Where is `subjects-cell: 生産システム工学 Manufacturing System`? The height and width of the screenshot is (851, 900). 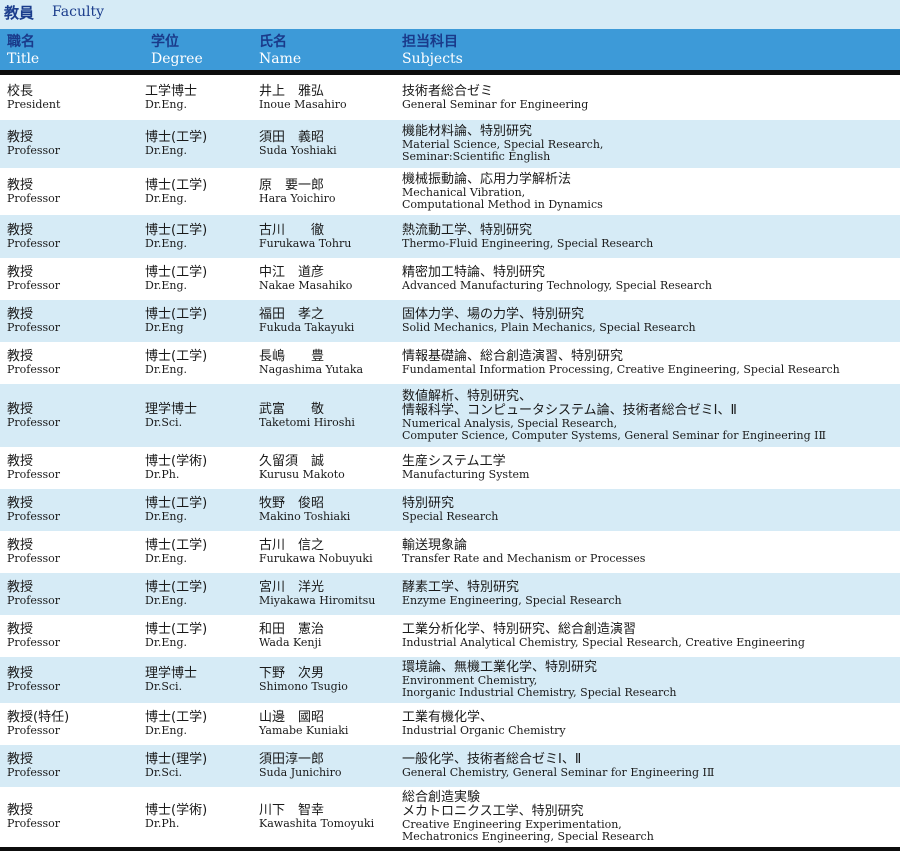 subjects-cell: 生産システム工学 Manufacturing System is located at coordinates (465, 468).